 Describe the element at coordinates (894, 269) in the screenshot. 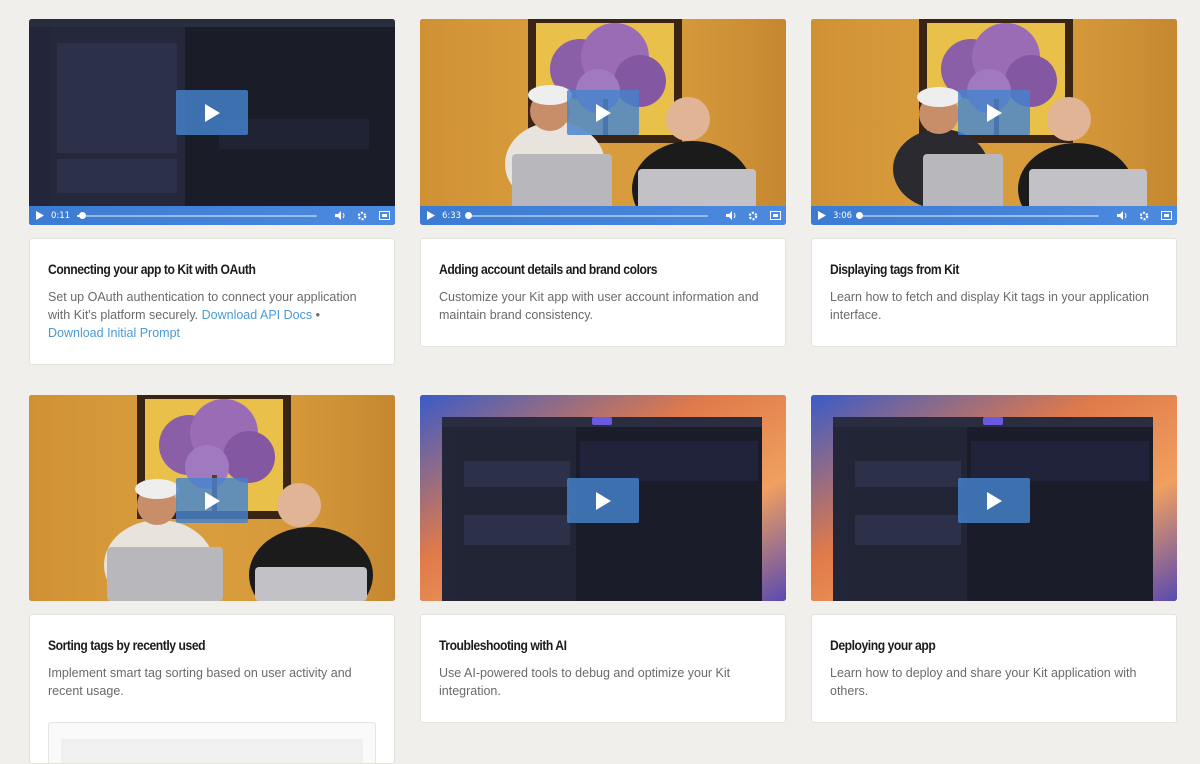

I see `video-title: Displaying tags from Kit` at that location.